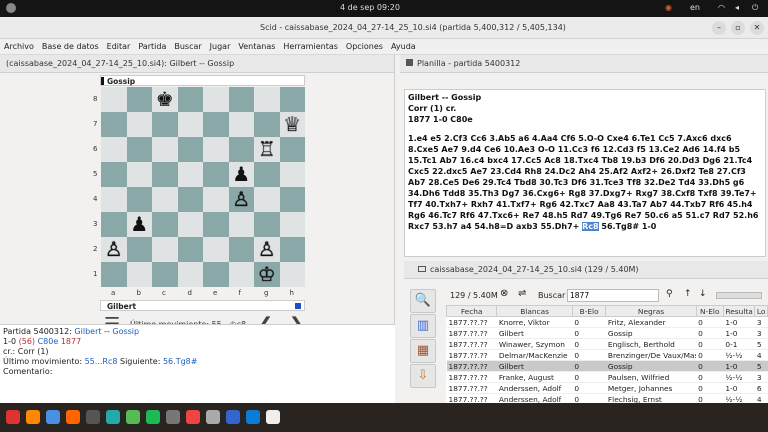 The height and width of the screenshot is (432, 768). Describe the element at coordinates (139, 249) in the screenshot. I see `square-b2` at that location.